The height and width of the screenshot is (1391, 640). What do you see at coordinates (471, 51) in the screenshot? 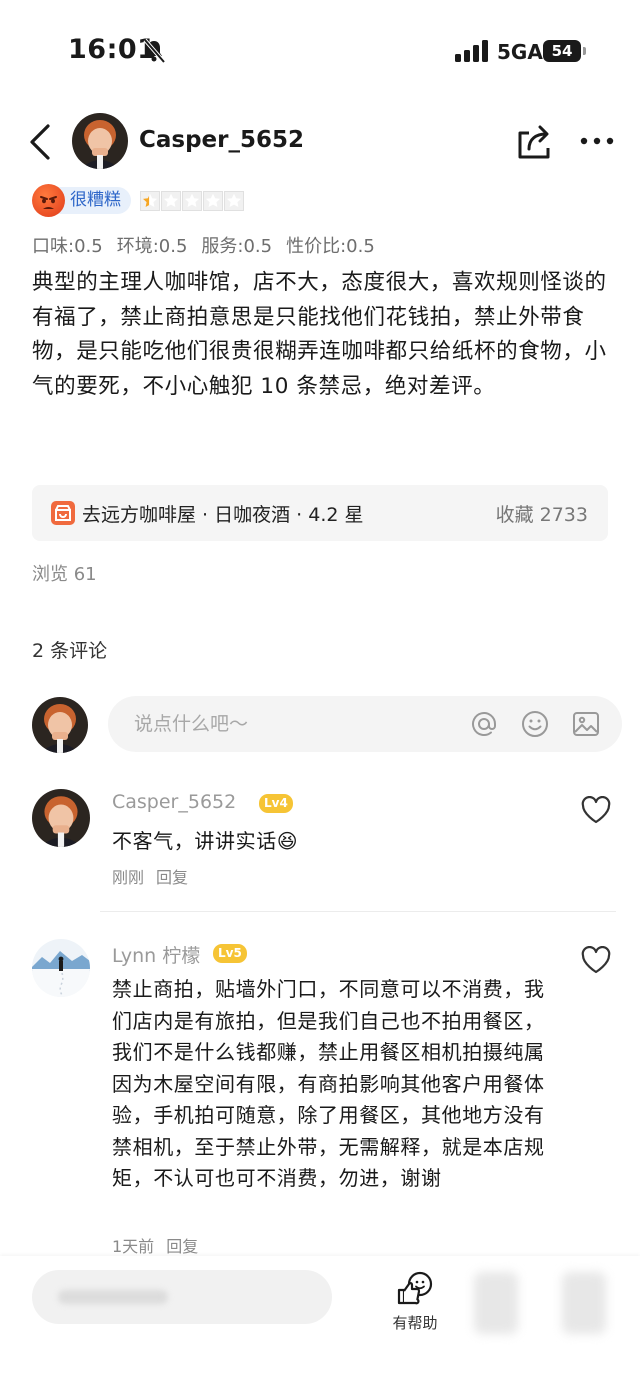
I see `signal-icon` at bounding box center [471, 51].